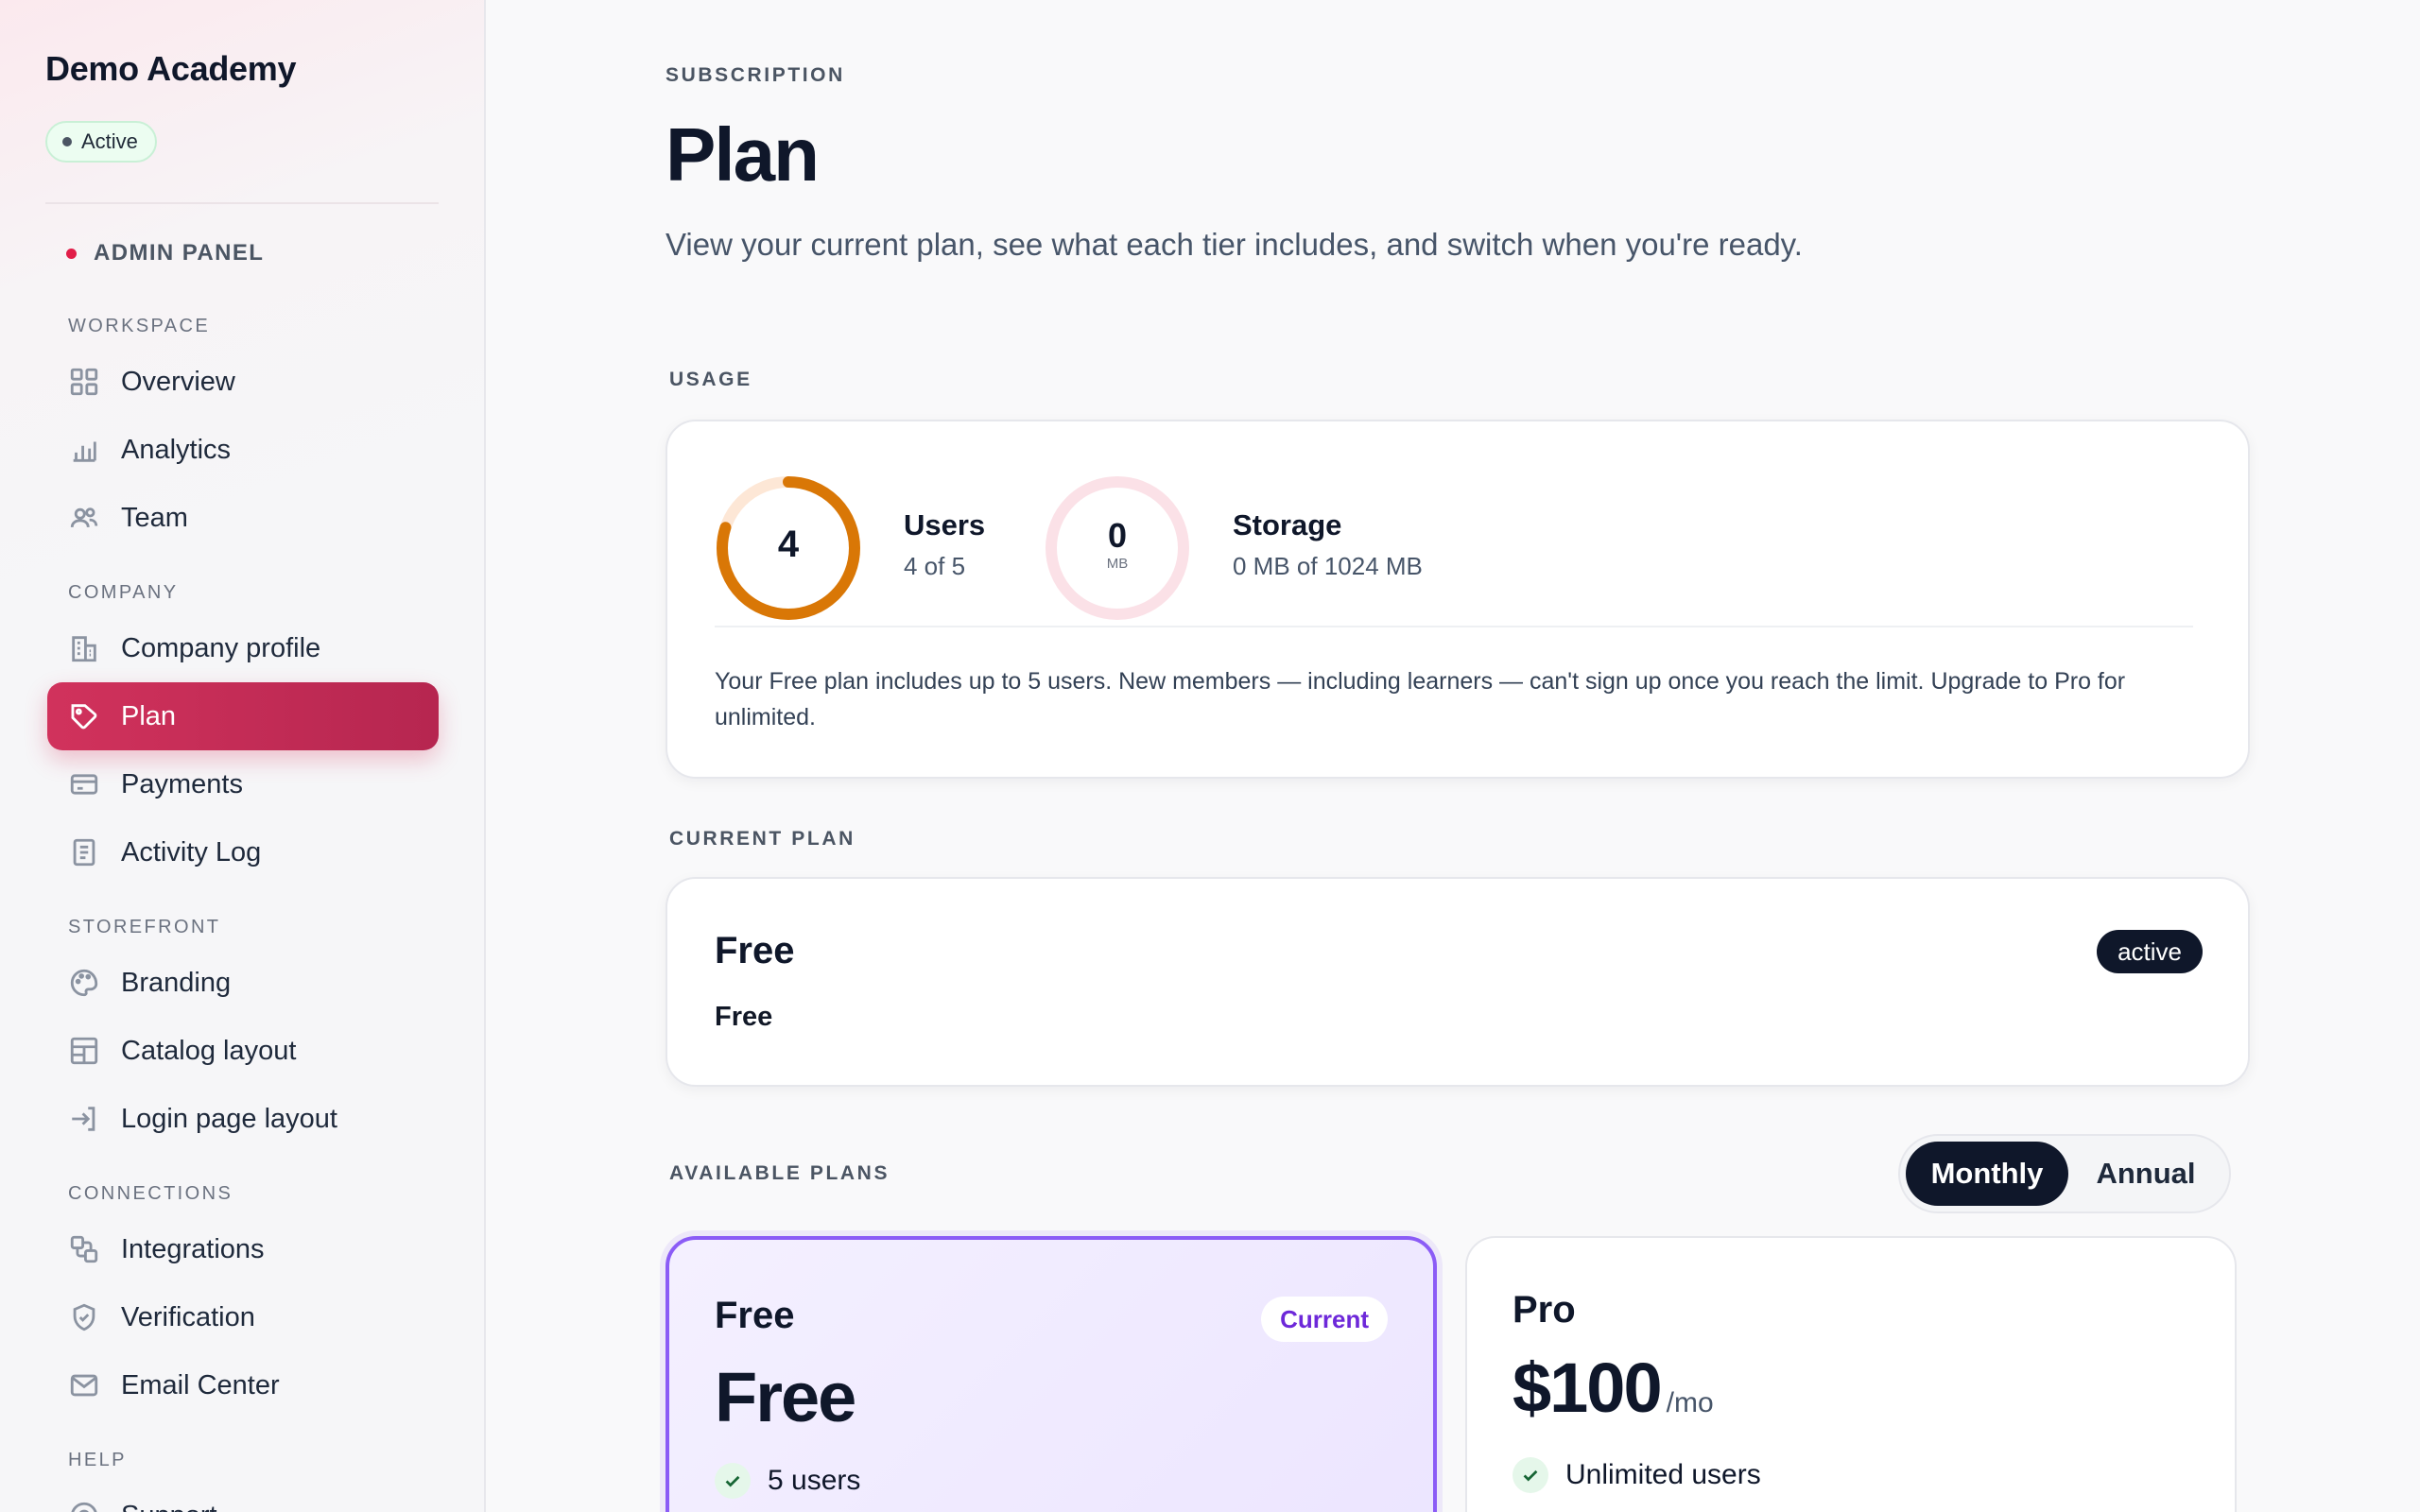  I want to click on users-icon, so click(84, 517).